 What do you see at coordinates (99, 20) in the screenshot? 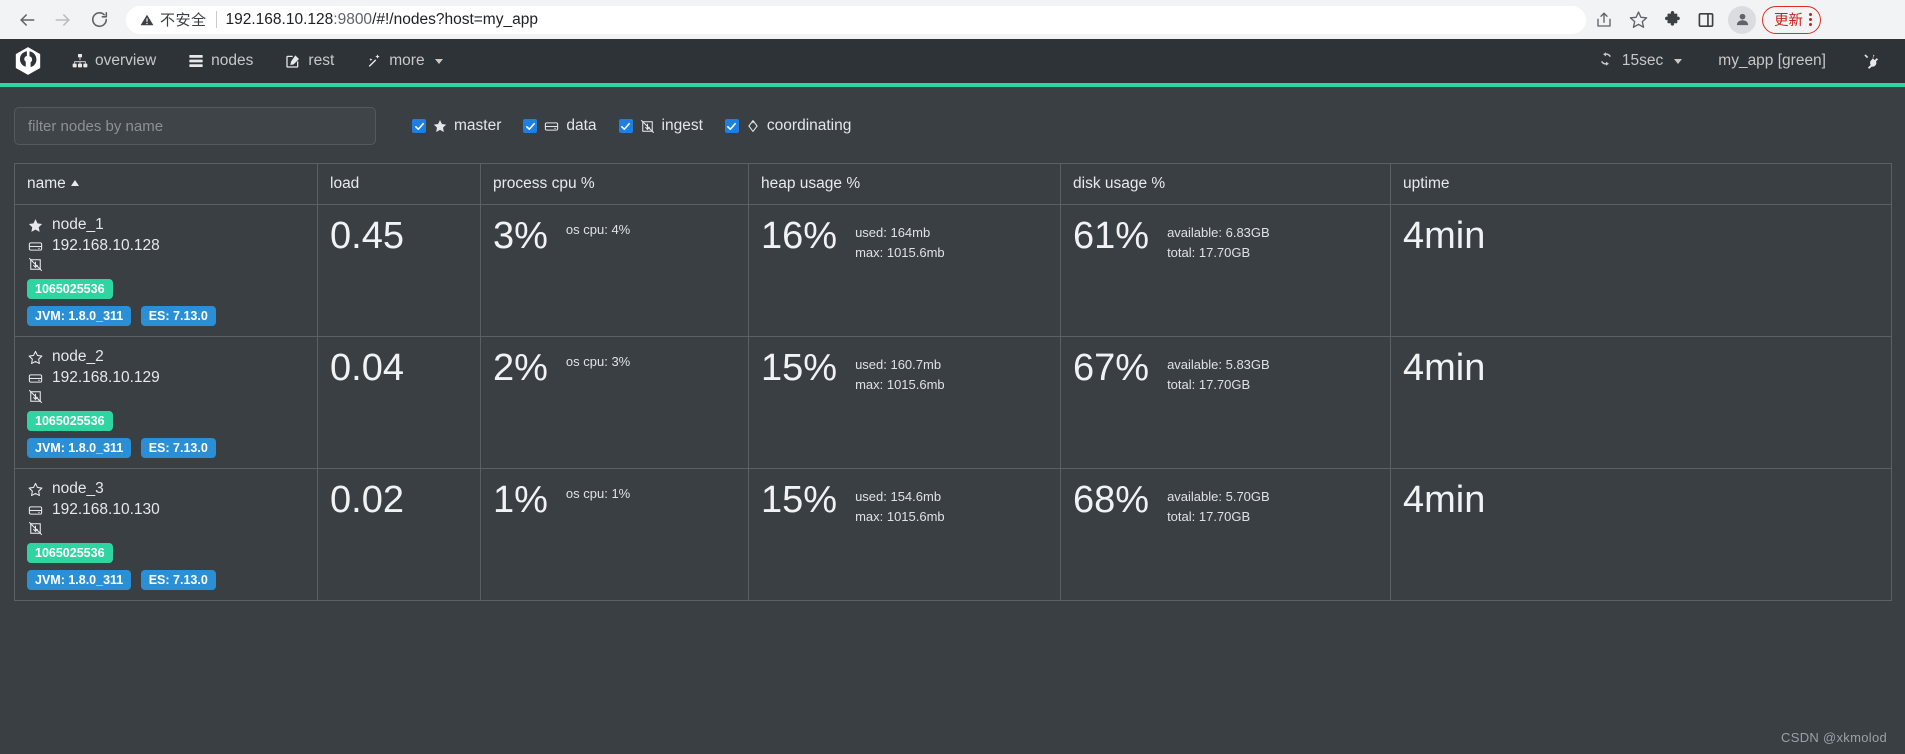
I see `reload-button` at bounding box center [99, 20].